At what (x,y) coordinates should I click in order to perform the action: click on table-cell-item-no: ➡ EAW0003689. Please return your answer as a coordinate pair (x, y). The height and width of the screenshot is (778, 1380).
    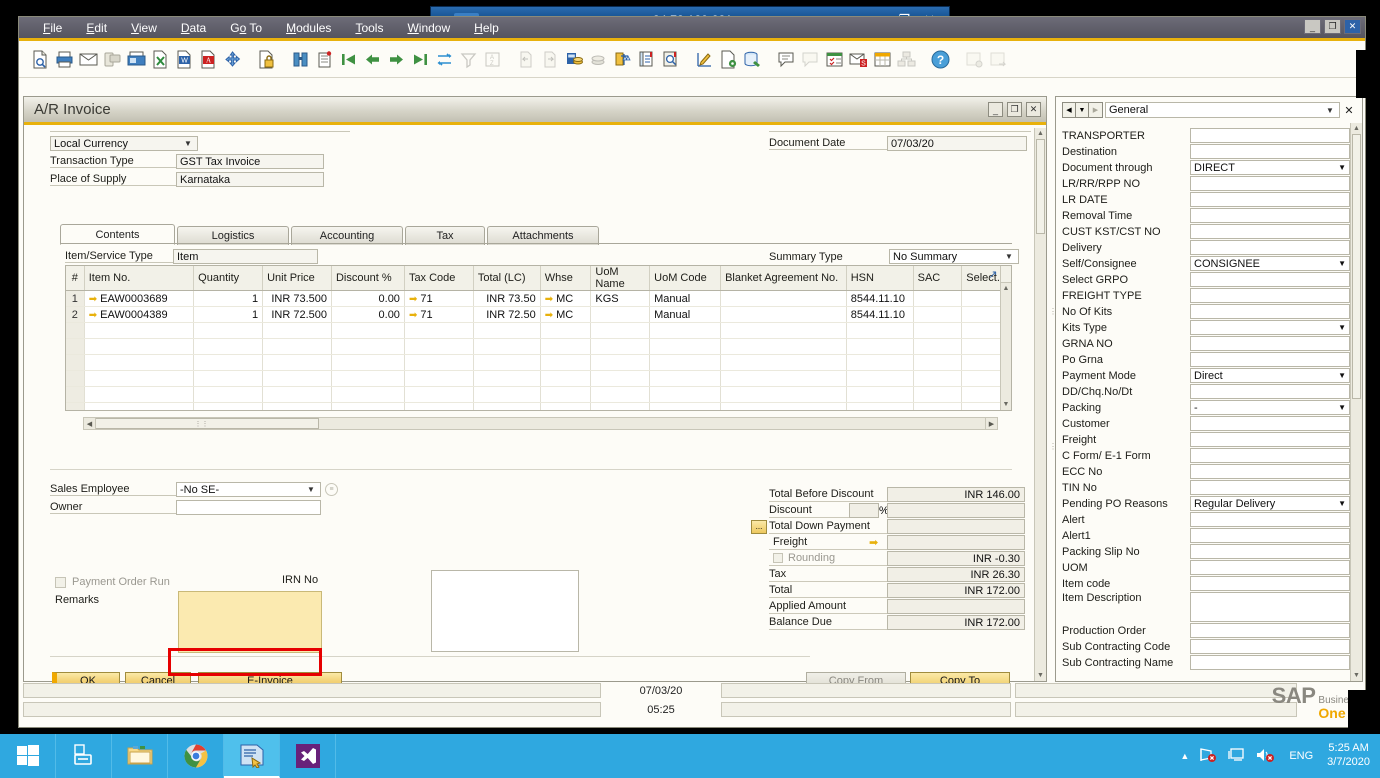
    Looking at the image, I should click on (139, 298).